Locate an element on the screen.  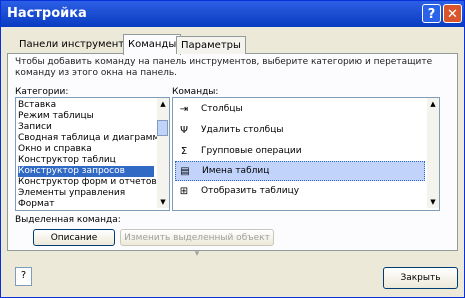
tab-toolbars: Панели инструментов is located at coordinates (77, 44).